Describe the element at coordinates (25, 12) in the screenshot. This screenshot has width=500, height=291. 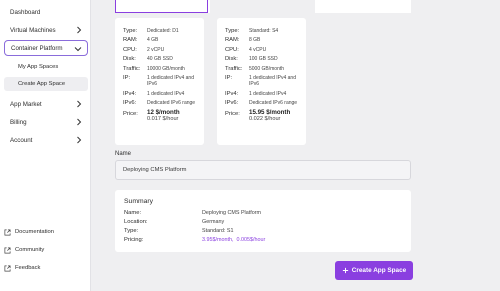
I see `sidebar-item-label: Dashboard` at that location.